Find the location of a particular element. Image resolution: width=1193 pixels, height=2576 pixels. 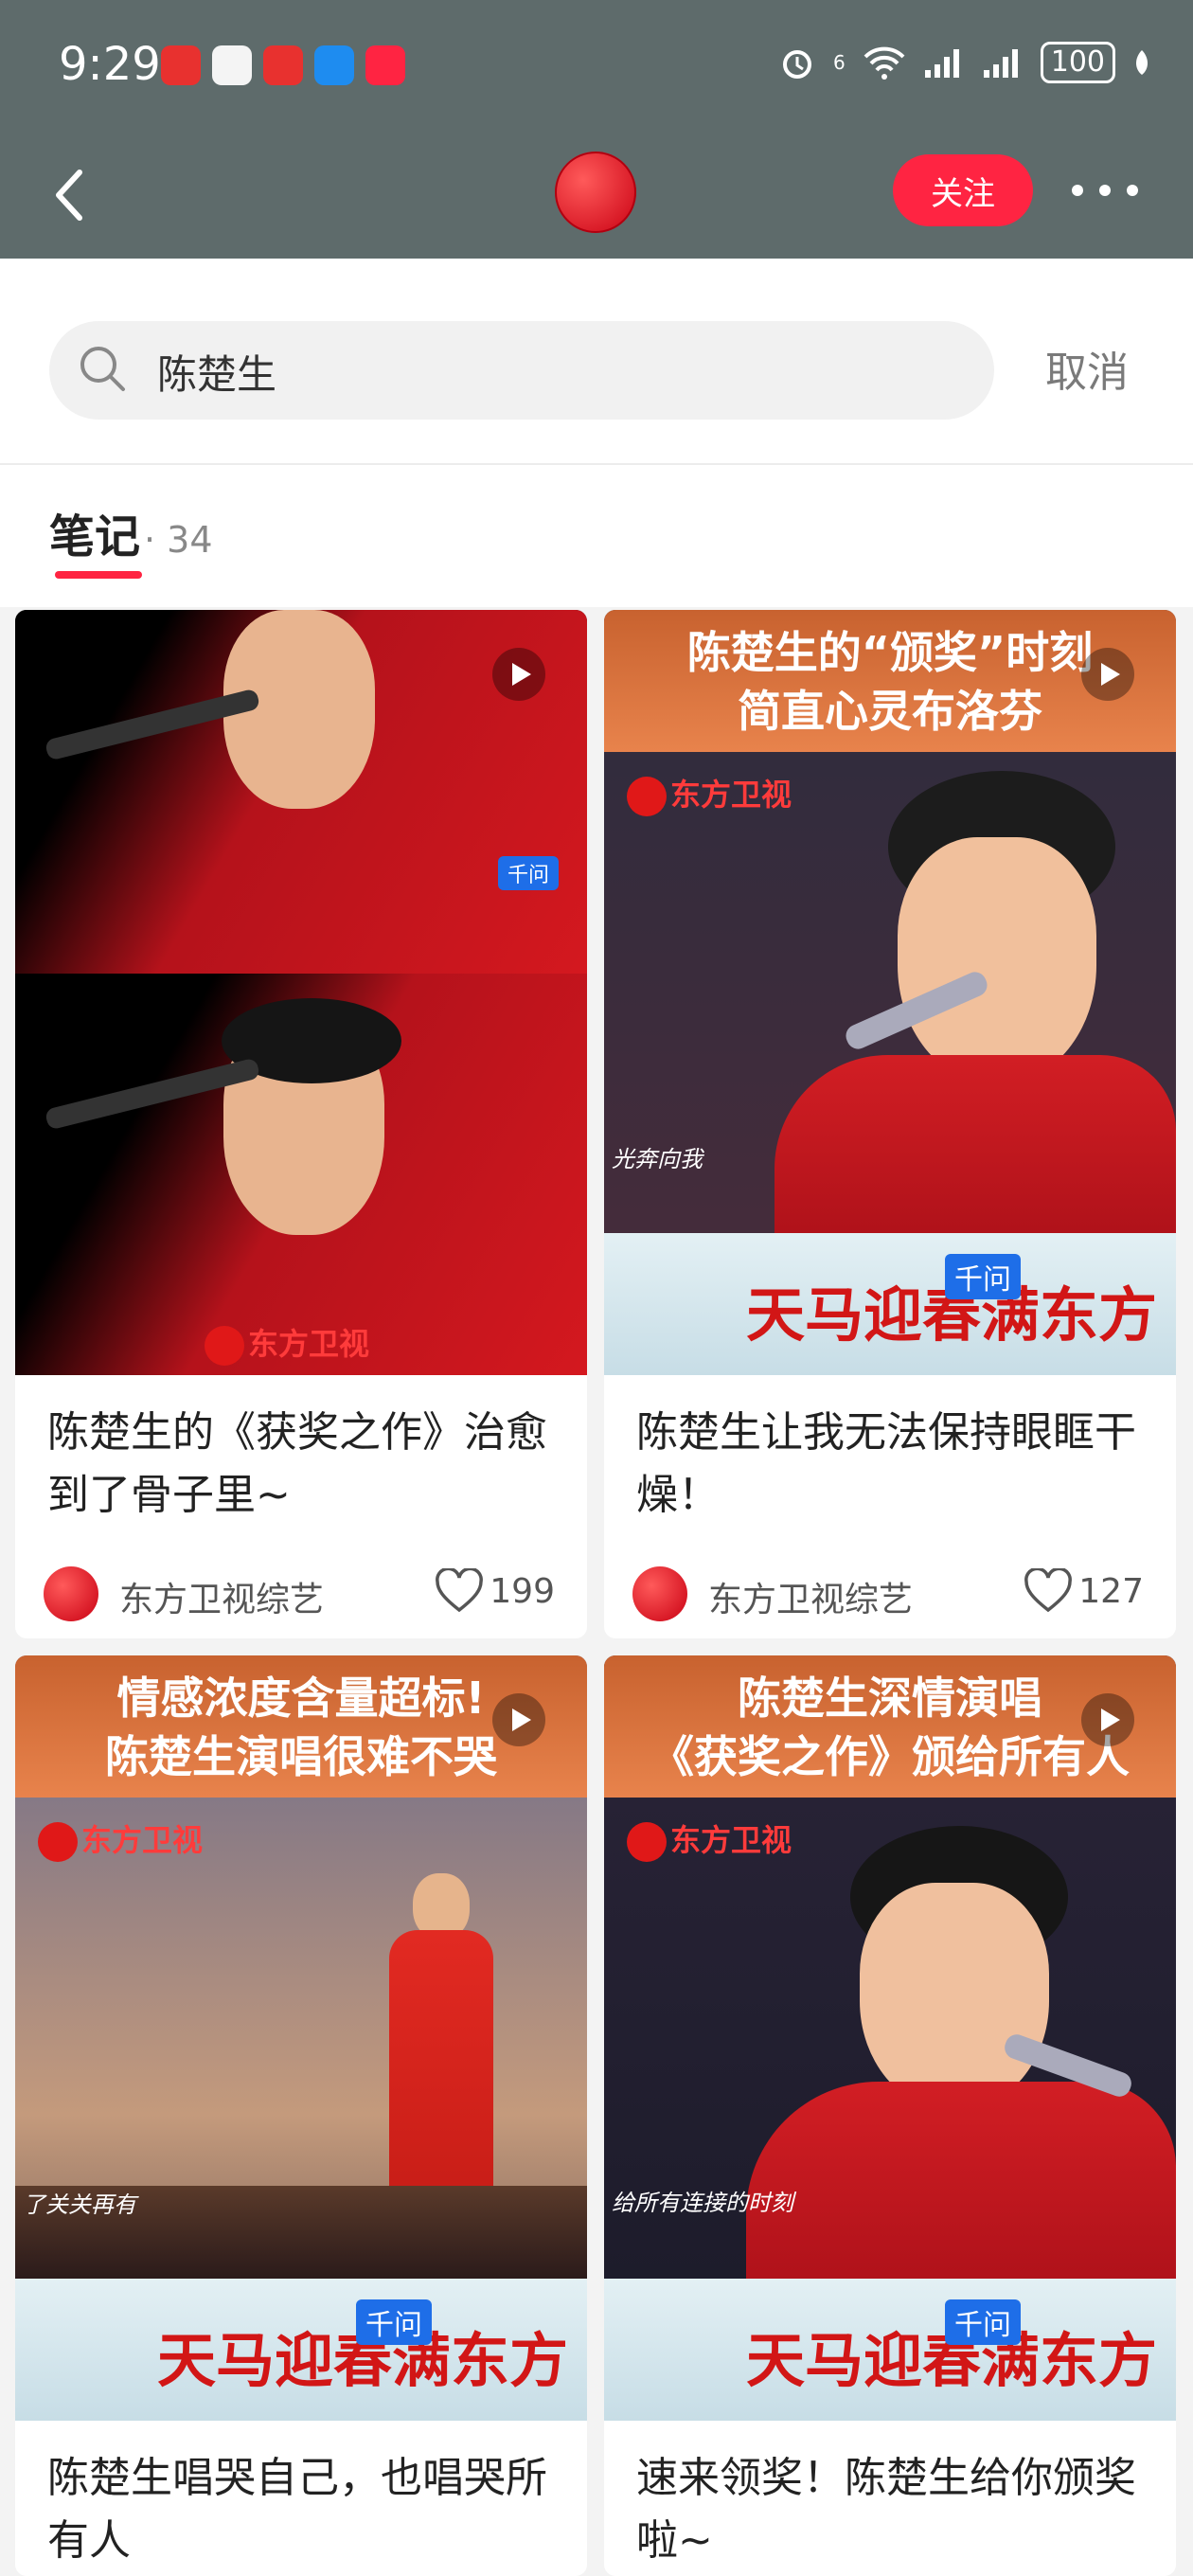

subtitle-caption: 给所有连接的时刻 is located at coordinates (702, 2203).